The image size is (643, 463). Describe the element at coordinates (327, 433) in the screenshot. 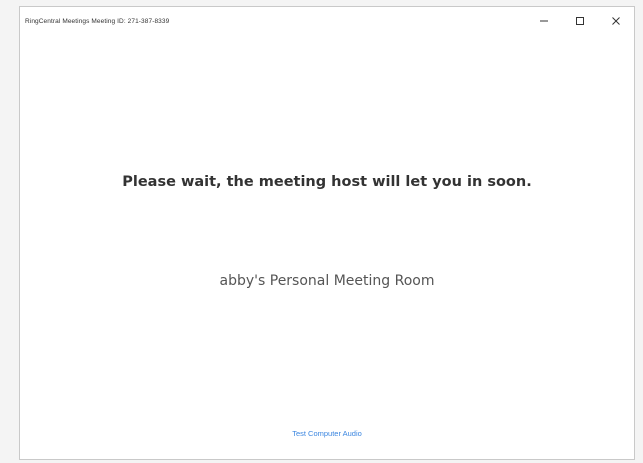

I see `test-computer-audio-link: Test Computer Audio` at that location.